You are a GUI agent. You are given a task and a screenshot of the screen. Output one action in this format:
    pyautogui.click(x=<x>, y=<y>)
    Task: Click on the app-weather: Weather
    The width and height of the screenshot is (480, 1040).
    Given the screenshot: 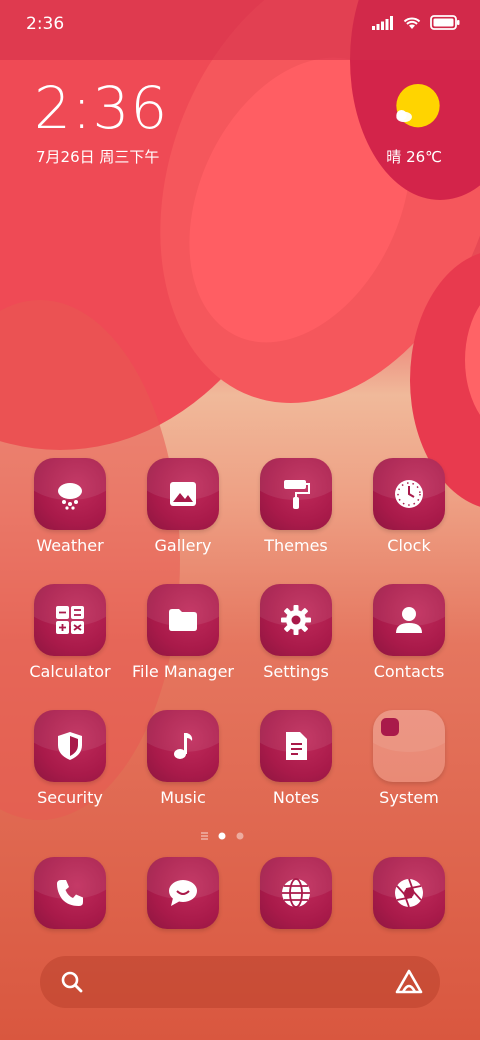 What is the action you would take?
    pyautogui.click(x=70, y=506)
    